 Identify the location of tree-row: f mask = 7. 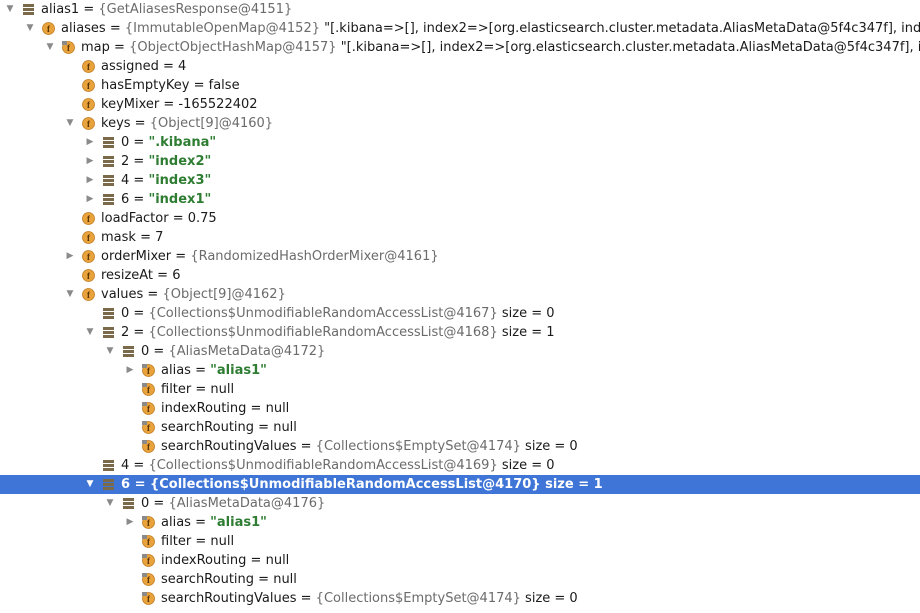
(460, 237).